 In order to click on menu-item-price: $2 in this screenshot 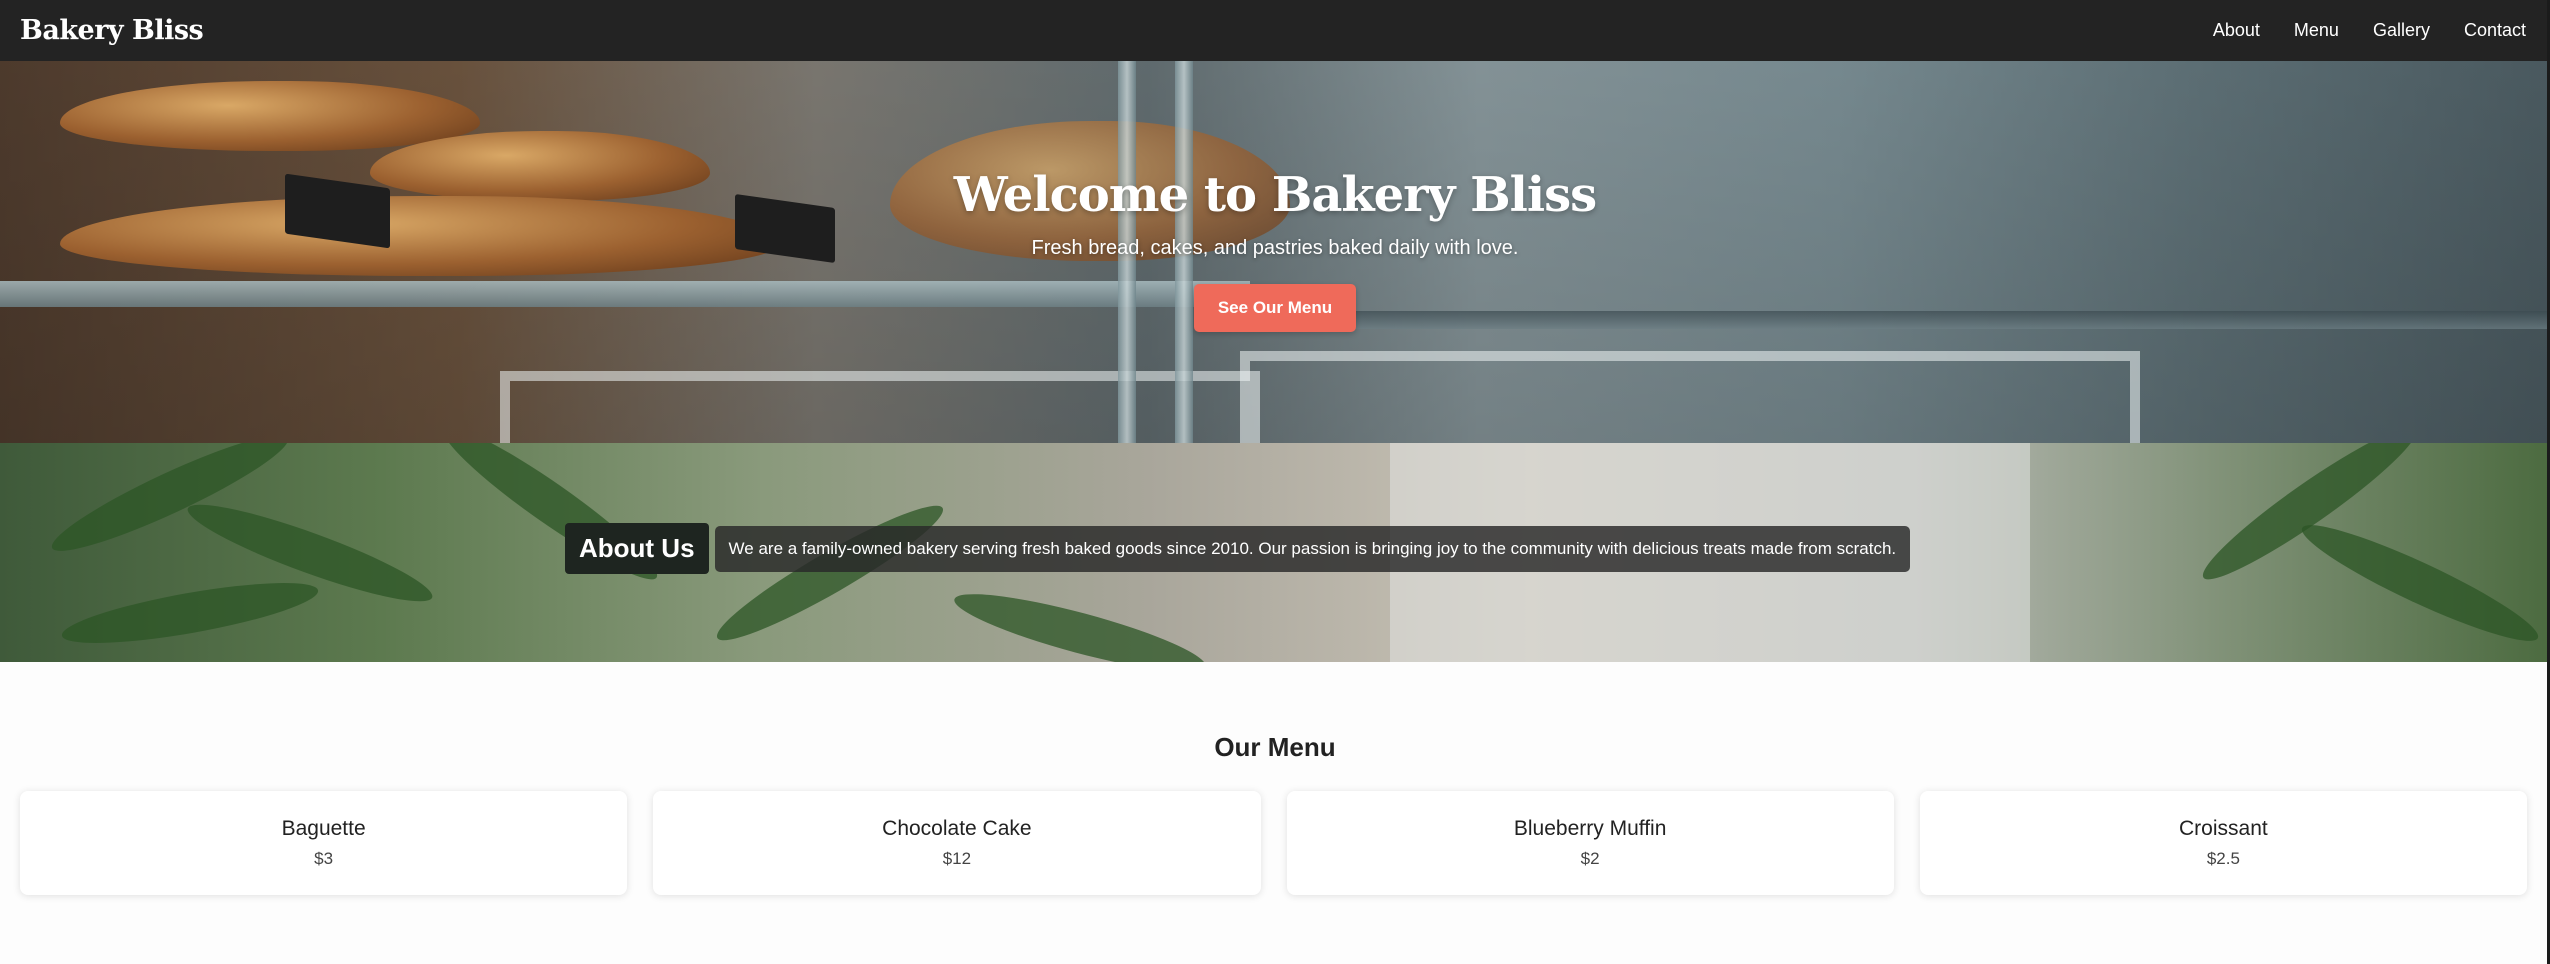, I will do `click(1590, 858)`.